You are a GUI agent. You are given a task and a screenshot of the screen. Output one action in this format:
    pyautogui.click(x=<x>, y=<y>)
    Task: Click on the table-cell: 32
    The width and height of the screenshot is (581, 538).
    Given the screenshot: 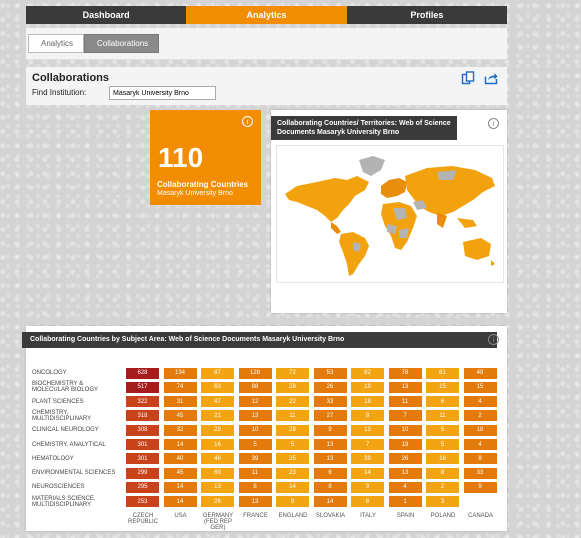 What is the action you would take?
    pyautogui.click(x=180, y=430)
    